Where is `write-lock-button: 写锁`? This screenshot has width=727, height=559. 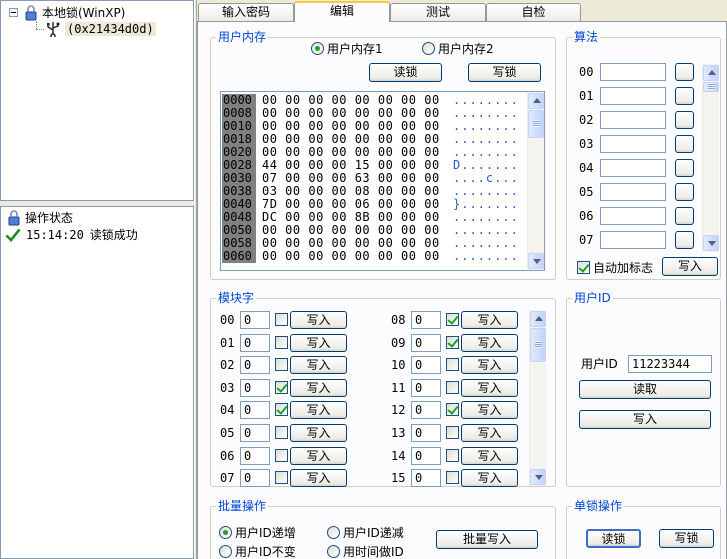
write-lock-button: 写锁 is located at coordinates (504, 72).